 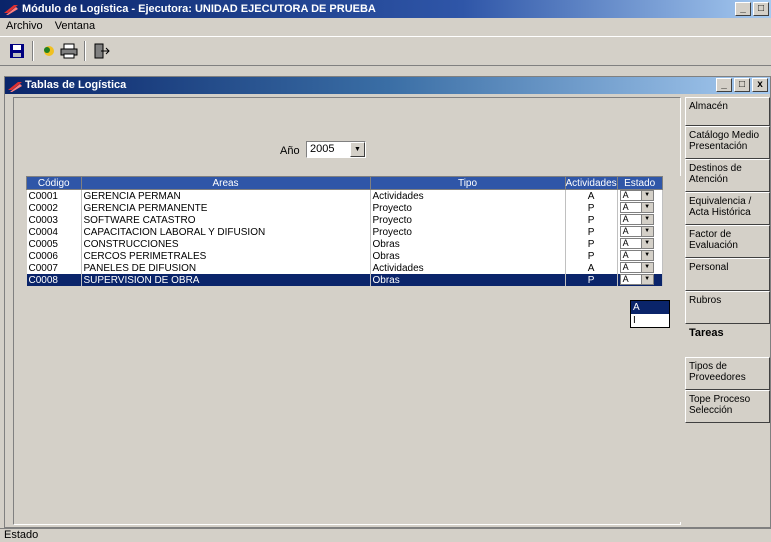 What do you see at coordinates (226, 256) in the screenshot?
I see `cell-area: CERCOS PERIMETRALES` at bounding box center [226, 256].